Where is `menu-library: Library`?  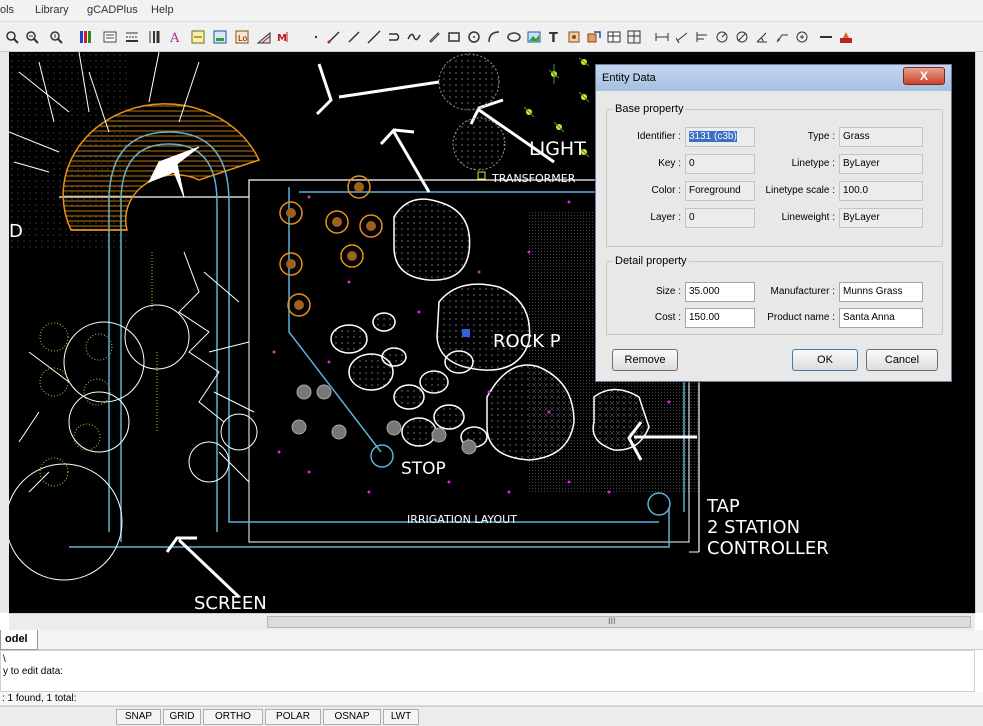 menu-library: Library is located at coordinates (52, 10).